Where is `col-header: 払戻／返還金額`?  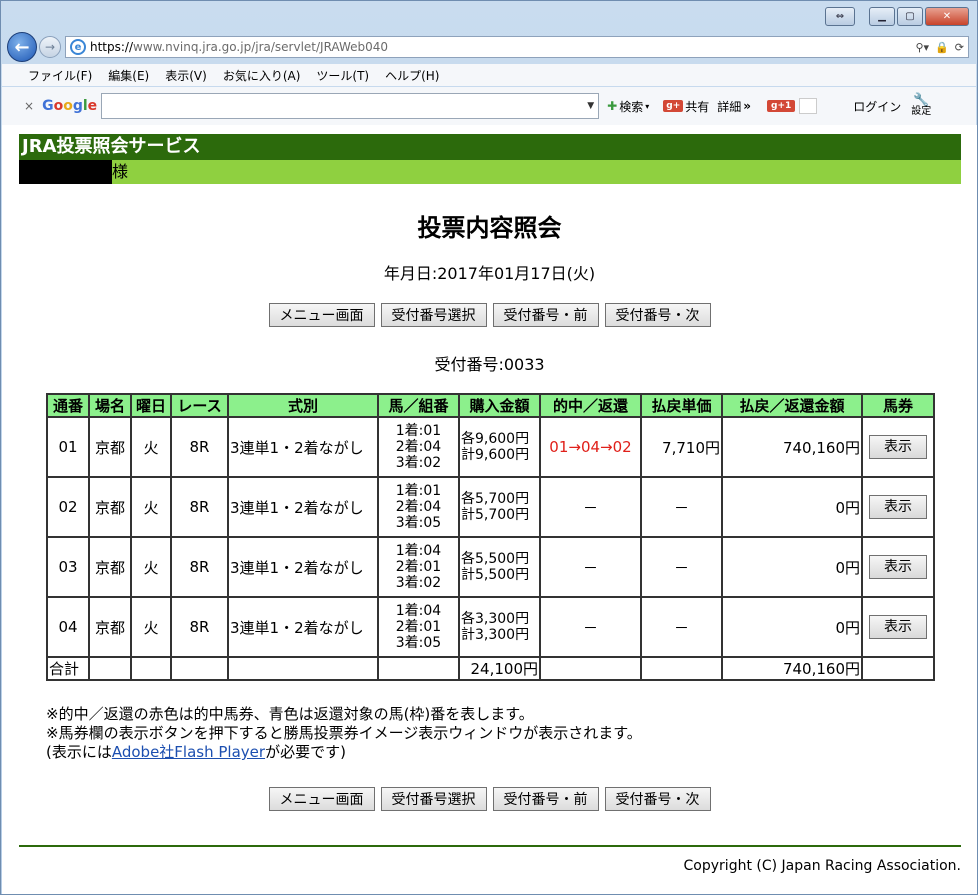
col-header: 払戻／返還金額 is located at coordinates (792, 405).